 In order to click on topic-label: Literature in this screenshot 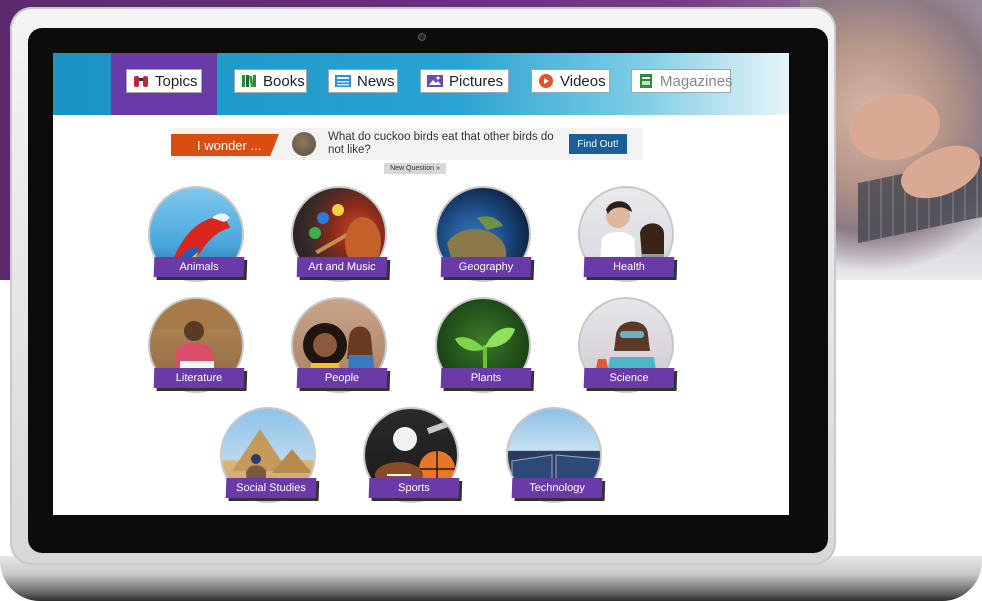, I will do `click(199, 378)`.